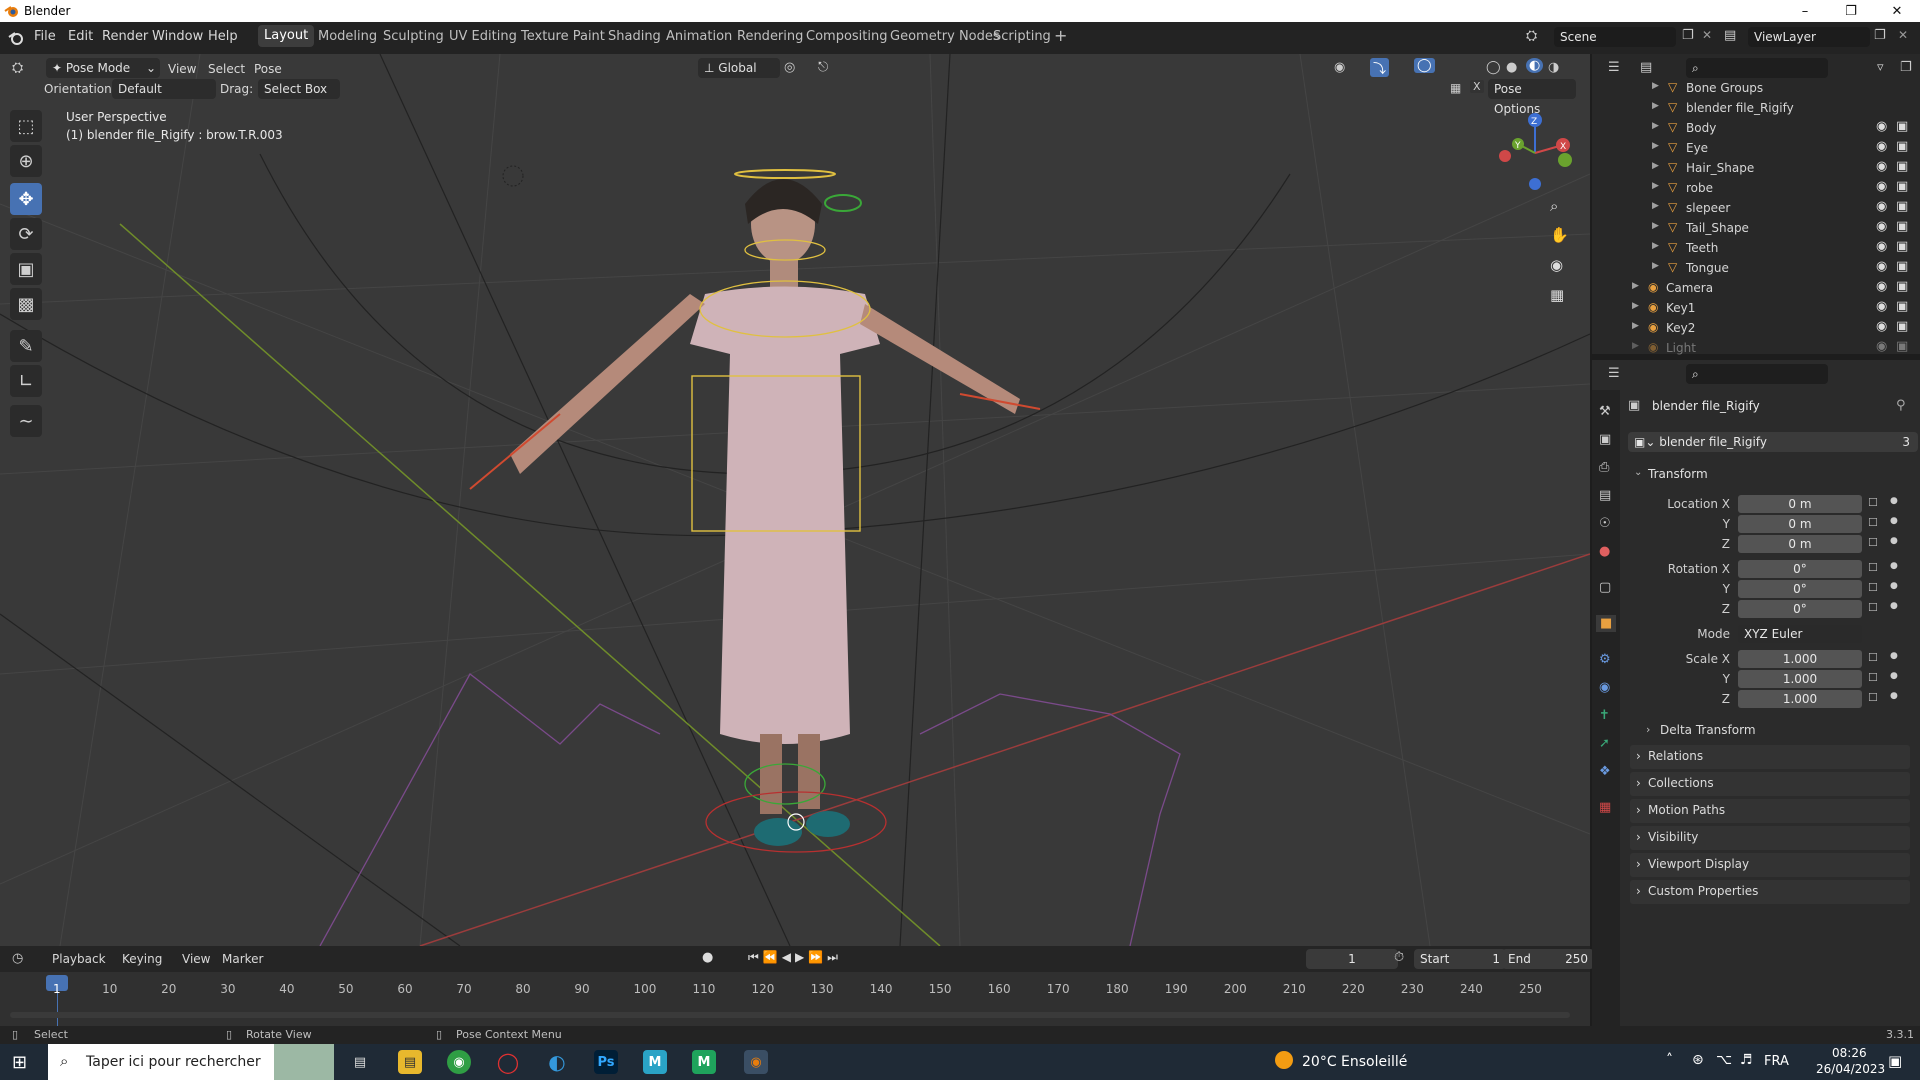  Describe the element at coordinates (1604, 715) in the screenshot. I see `armature-data-tab-icon: ✝` at that location.